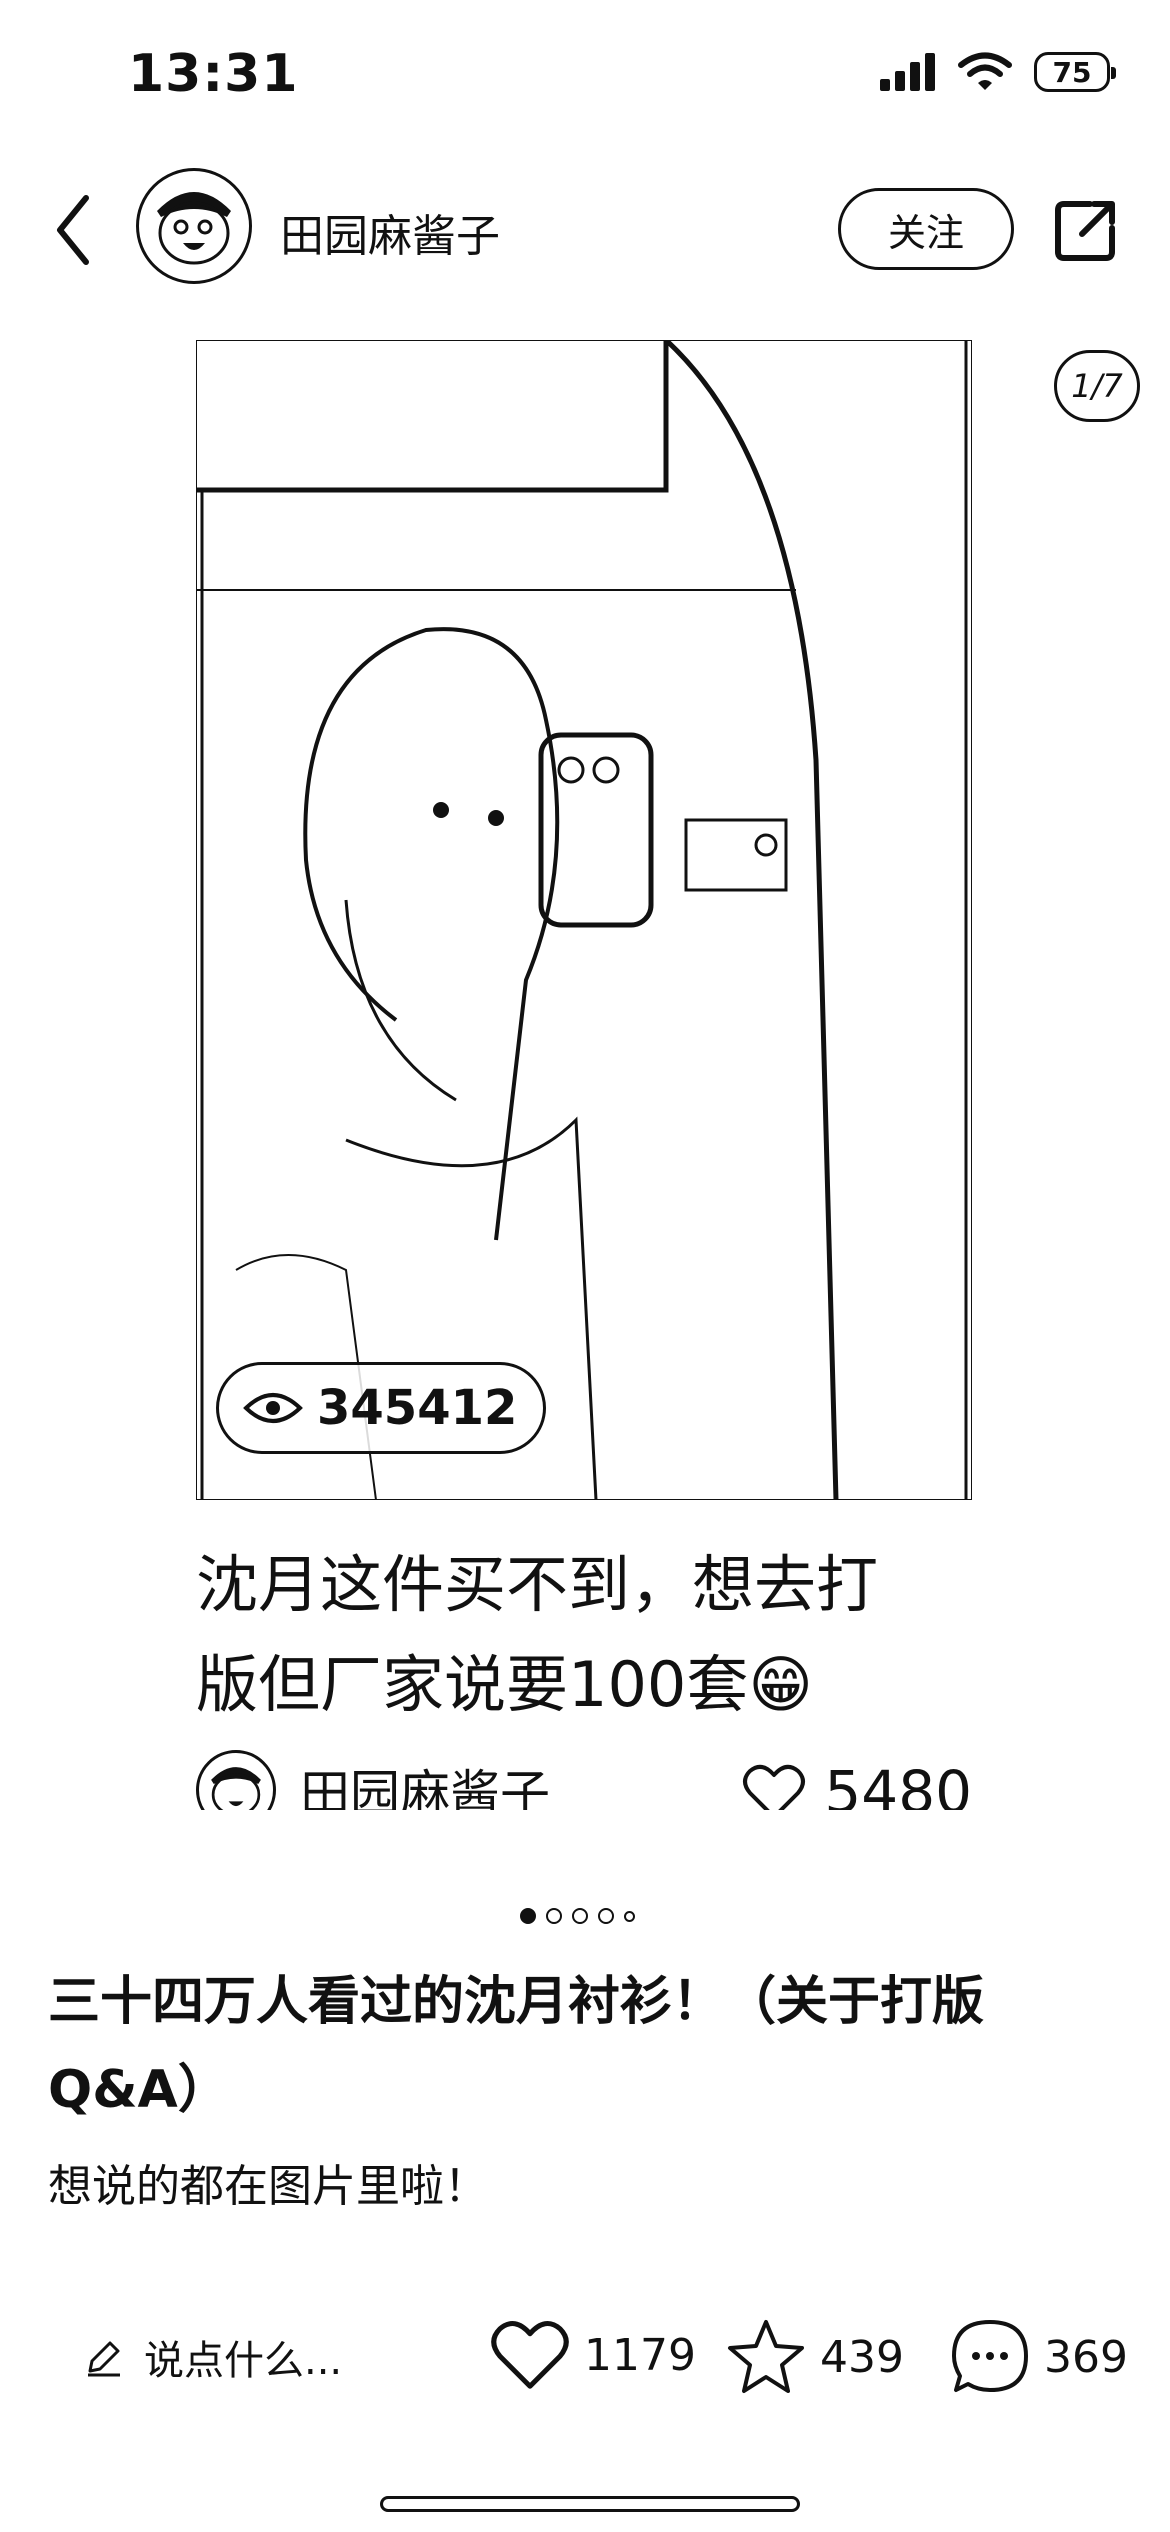 The width and height of the screenshot is (1170, 2532). What do you see at coordinates (104, 2359) in the screenshot?
I see `pencil-icon` at bounding box center [104, 2359].